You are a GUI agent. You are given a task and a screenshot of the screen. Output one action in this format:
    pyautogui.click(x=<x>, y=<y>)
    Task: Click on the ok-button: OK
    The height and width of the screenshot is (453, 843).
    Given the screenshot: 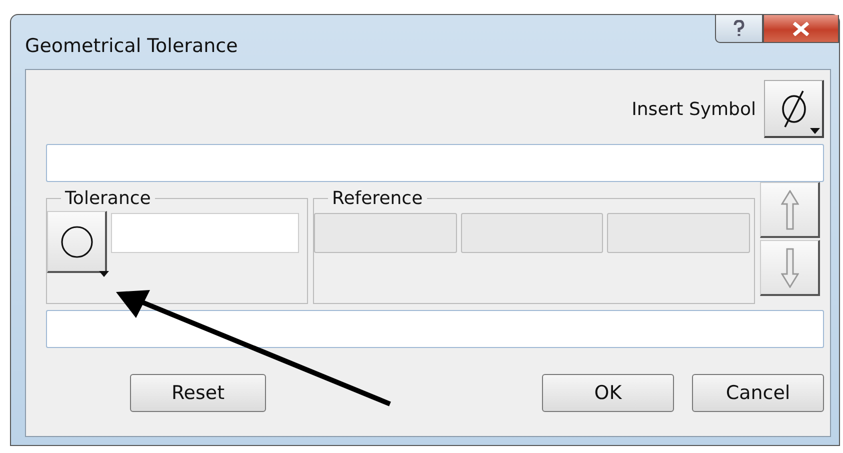 What is the action you would take?
    pyautogui.click(x=608, y=393)
    